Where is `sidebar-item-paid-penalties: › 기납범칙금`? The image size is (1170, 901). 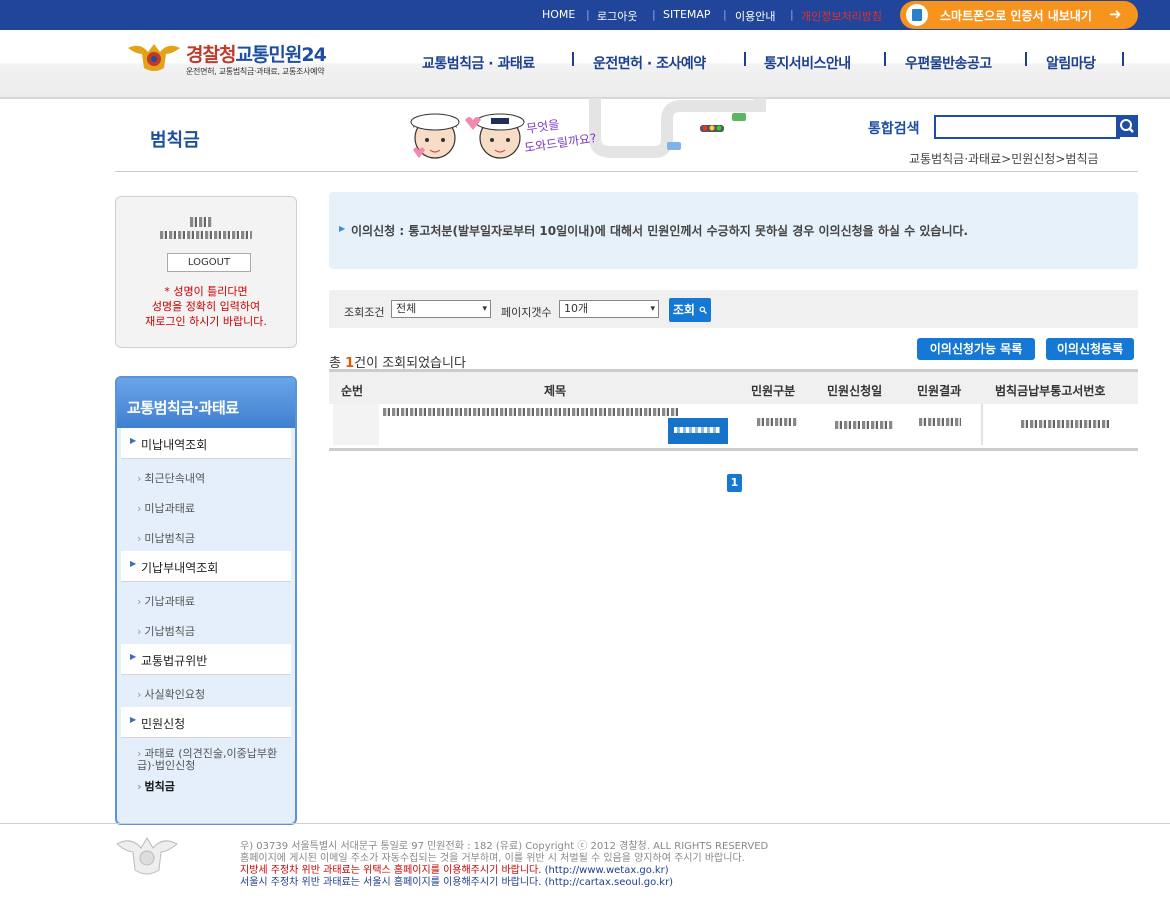
sidebar-item-paid-penalties: › 기납범칙금 is located at coordinates (166, 631).